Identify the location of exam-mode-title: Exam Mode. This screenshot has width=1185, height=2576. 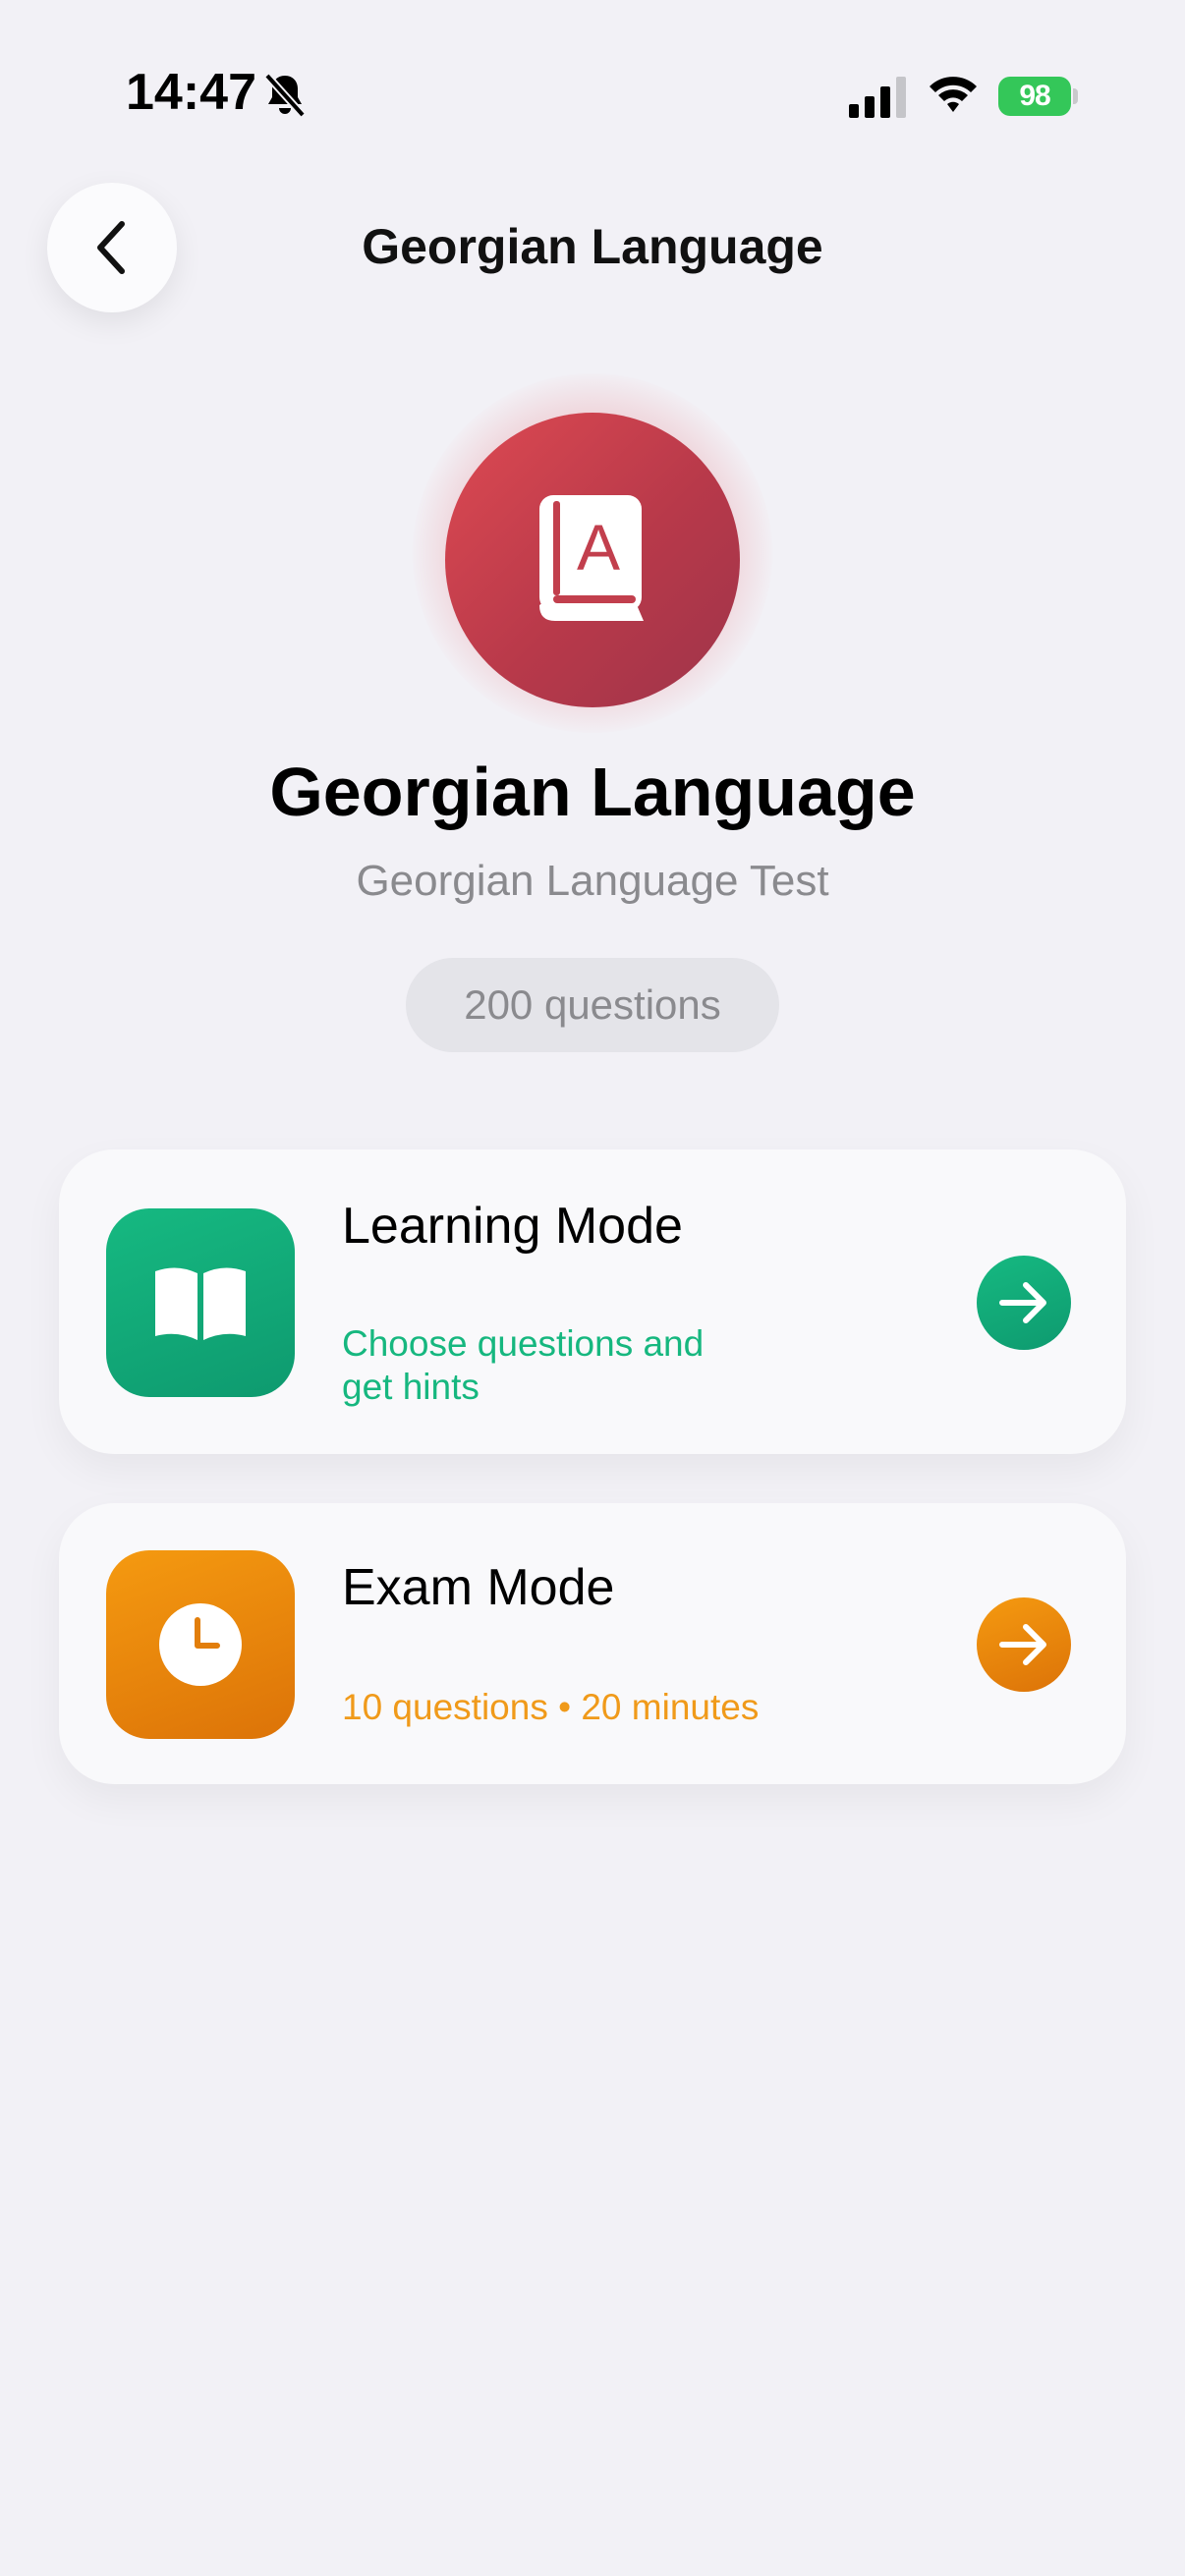
(479, 1587).